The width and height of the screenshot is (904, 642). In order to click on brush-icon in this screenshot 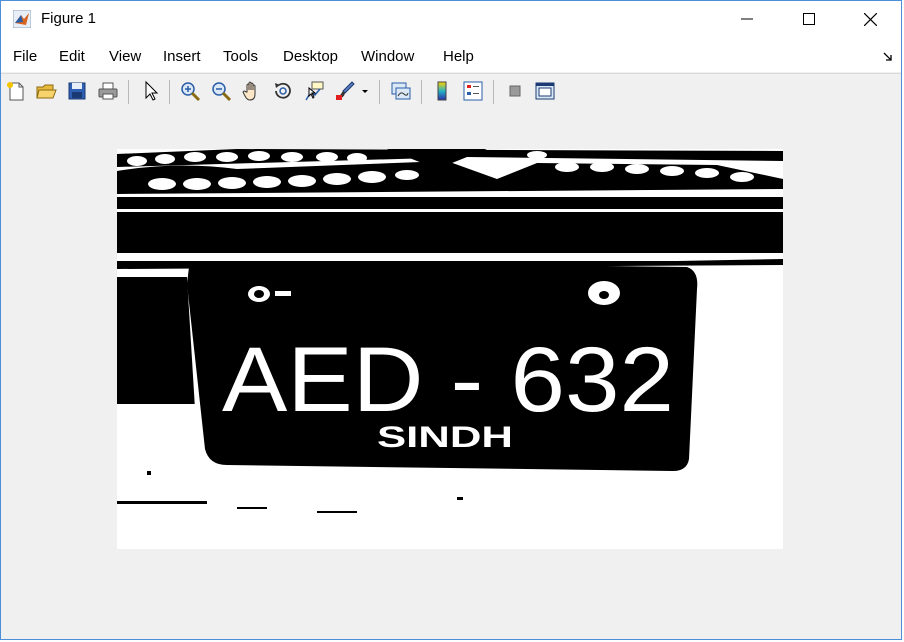, I will do `click(345, 91)`.